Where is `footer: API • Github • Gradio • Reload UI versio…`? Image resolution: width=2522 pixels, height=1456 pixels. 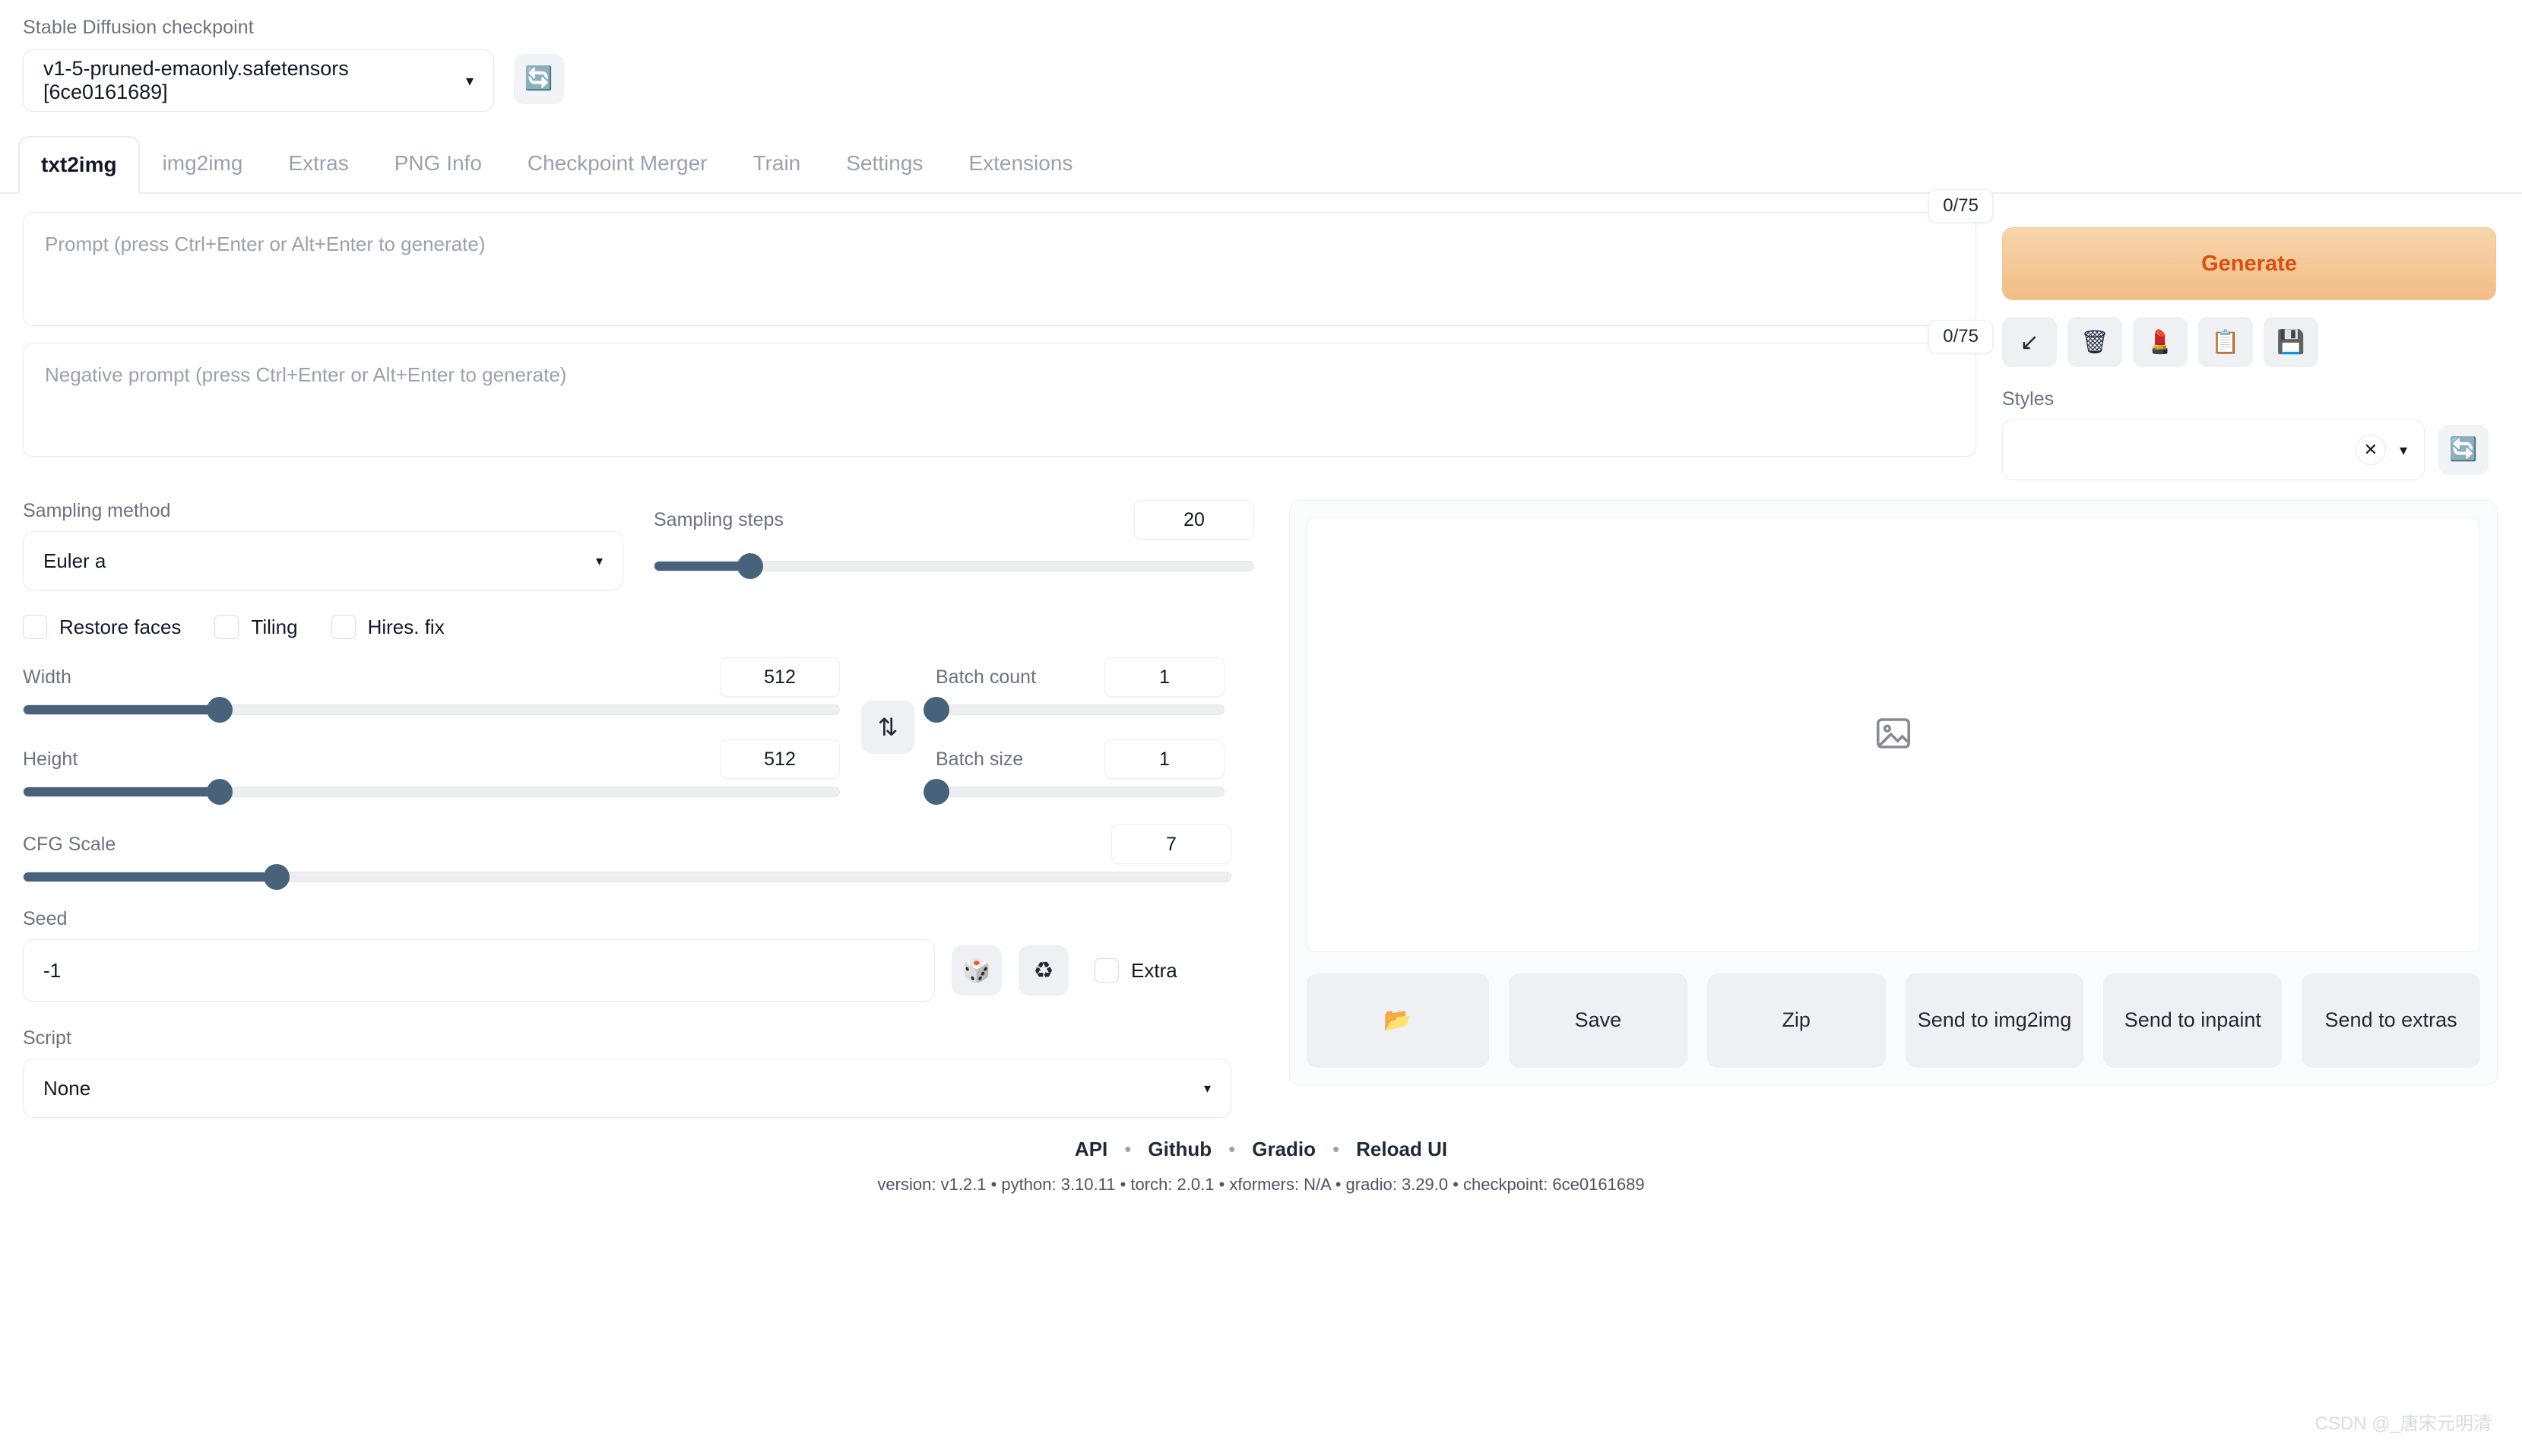 footer: API • Github • Gradio • Reload UI versio… is located at coordinates (1261, 1166).